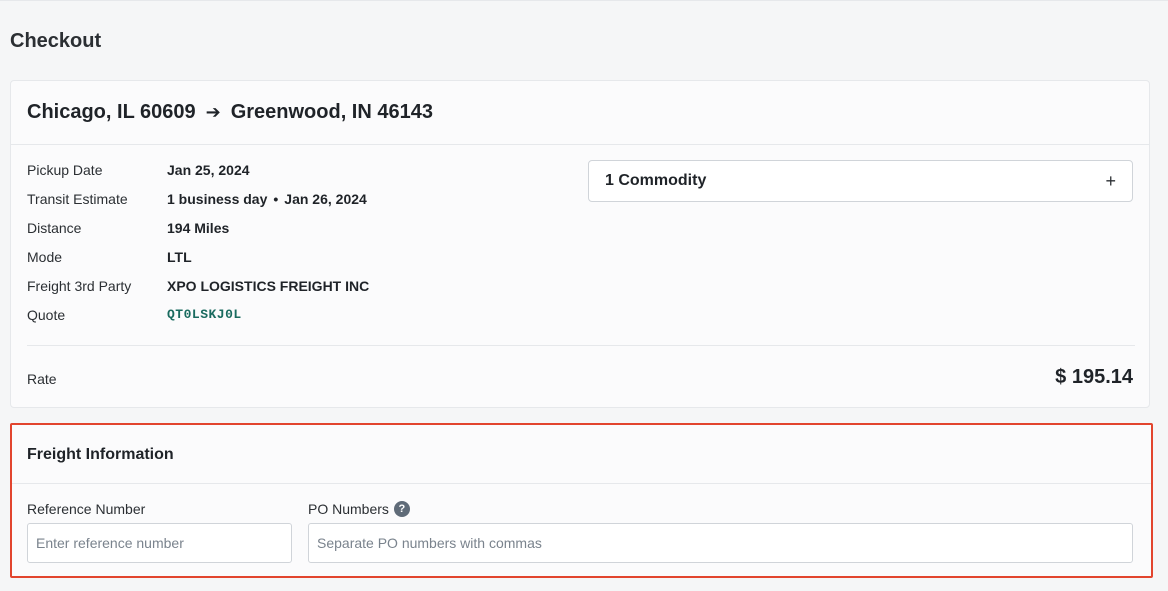  Describe the element at coordinates (401, 509) in the screenshot. I see `help-icon: ?` at that location.